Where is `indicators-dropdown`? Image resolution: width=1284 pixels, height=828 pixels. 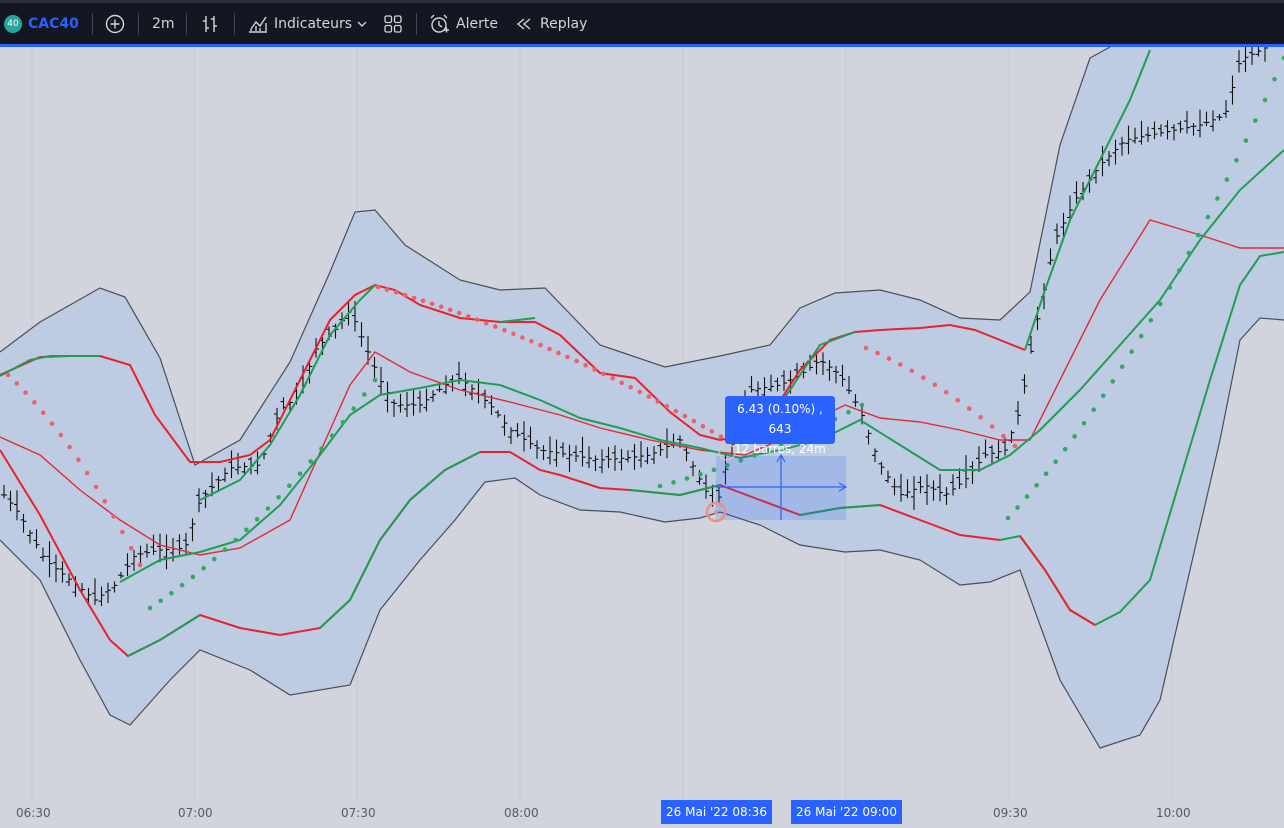 indicators-dropdown is located at coordinates (362, 23).